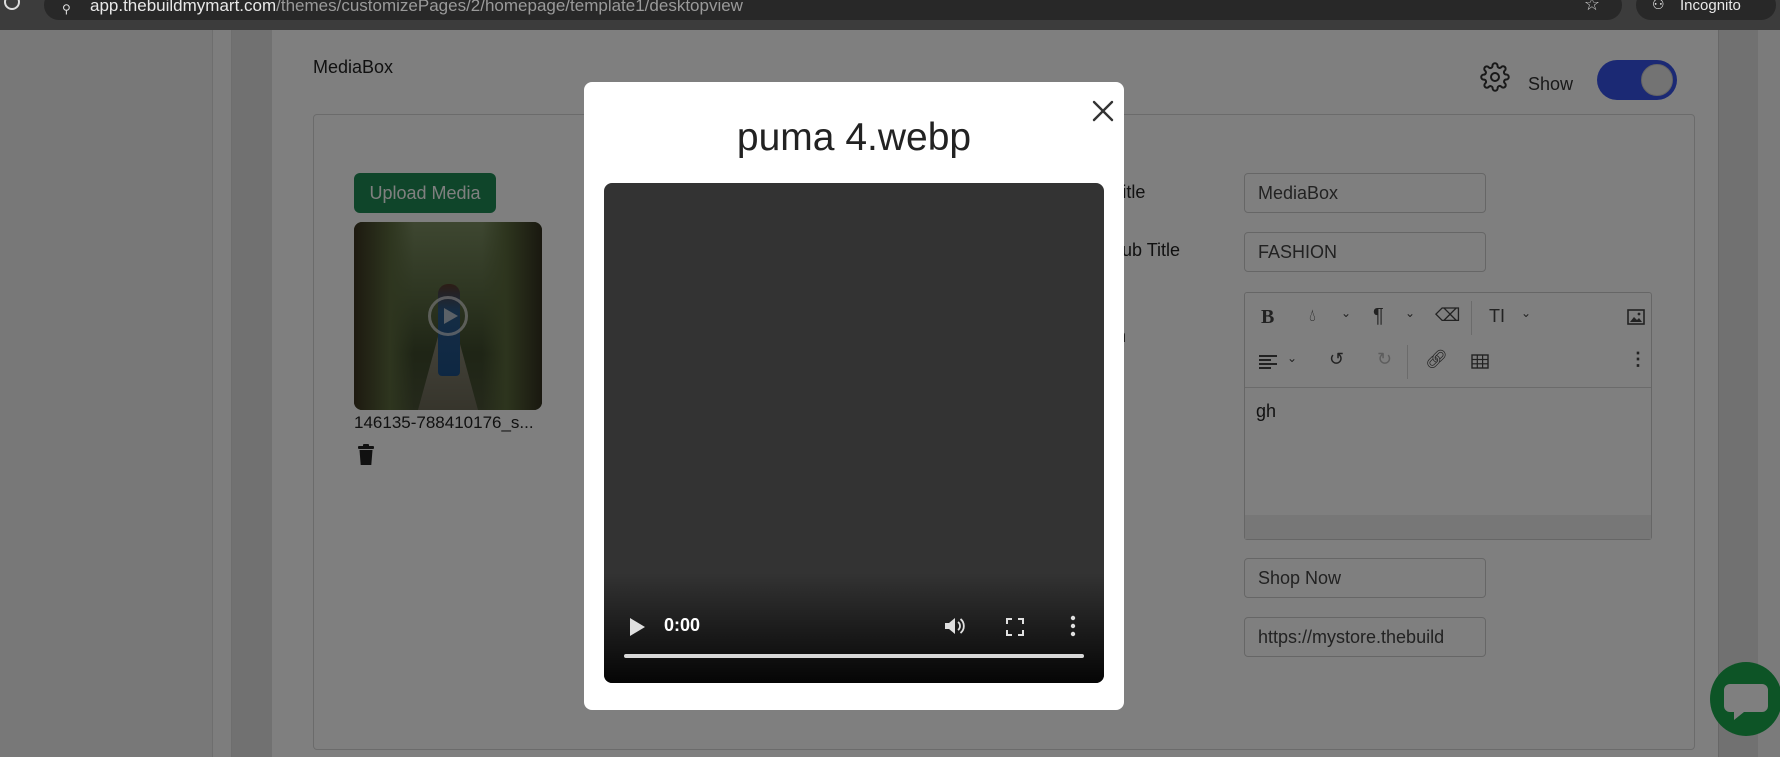 Image resolution: width=1780 pixels, height=757 pixels. What do you see at coordinates (854, 137) in the screenshot?
I see `modal-title: puma 4.webp` at bounding box center [854, 137].